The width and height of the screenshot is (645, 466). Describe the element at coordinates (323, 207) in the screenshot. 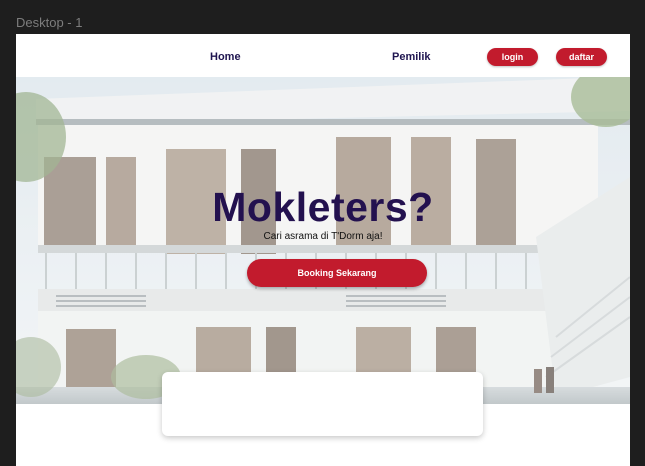

I see `hero-title: Mokleters?` at that location.